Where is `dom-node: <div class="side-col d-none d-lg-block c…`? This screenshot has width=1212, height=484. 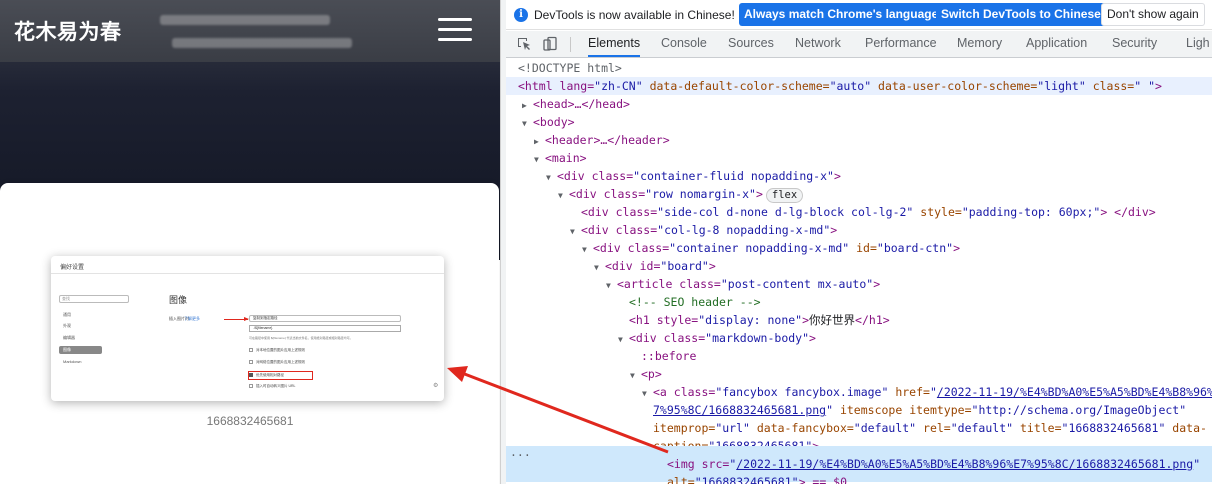
dom-node: <div class="side-col d-none d-lg-block c… is located at coordinates (859, 212).